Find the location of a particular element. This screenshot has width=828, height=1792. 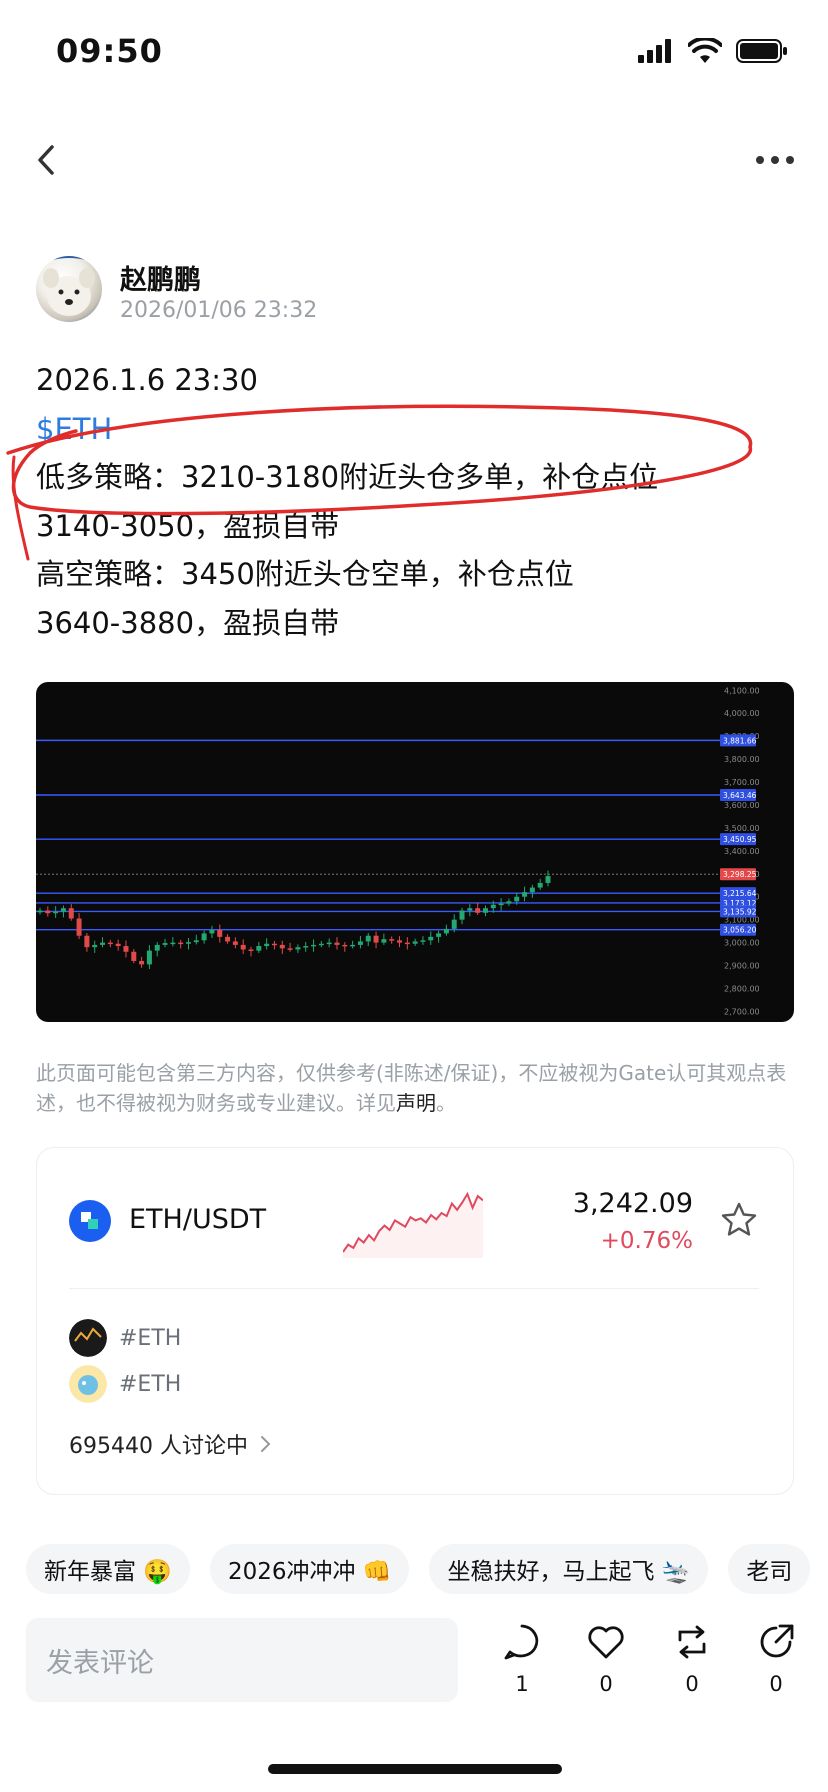

pair-price: 3,242.09 is located at coordinates (632, 1203).